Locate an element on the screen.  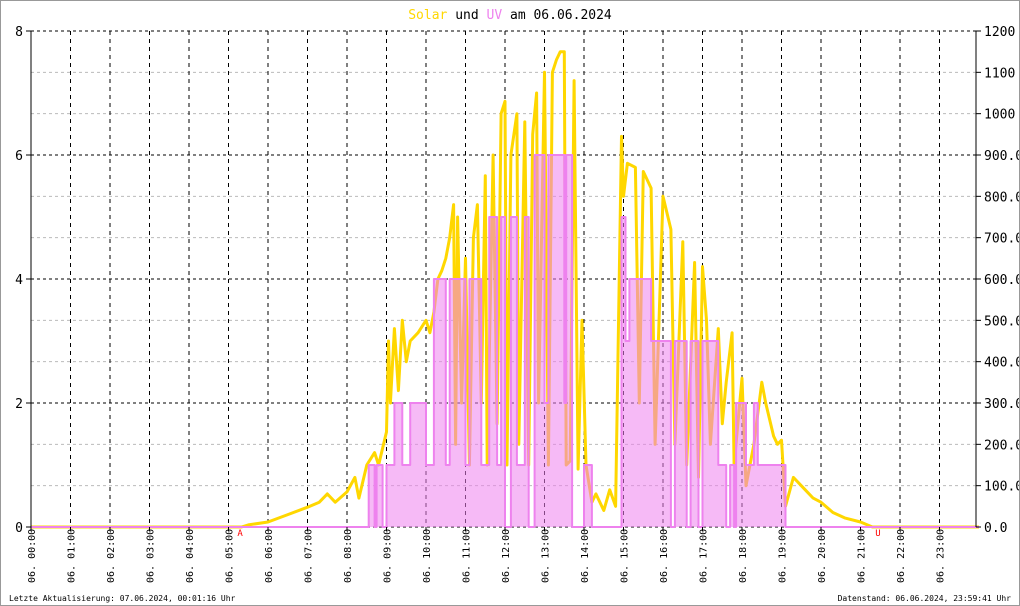
sun-marker-A: A is located at coordinates (240, 534).